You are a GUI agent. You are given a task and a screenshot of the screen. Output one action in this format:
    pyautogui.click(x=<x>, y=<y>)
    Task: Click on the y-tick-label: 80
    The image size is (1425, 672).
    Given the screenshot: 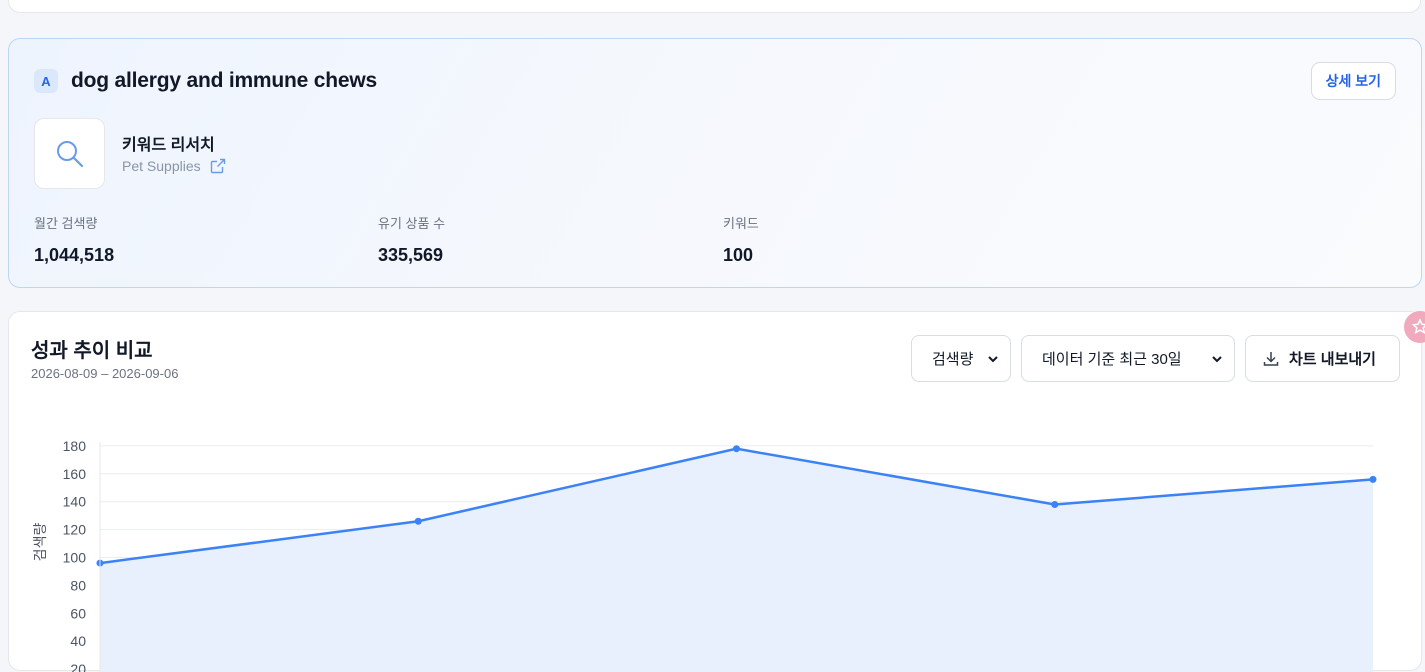 What is the action you would take?
    pyautogui.click(x=78, y=585)
    